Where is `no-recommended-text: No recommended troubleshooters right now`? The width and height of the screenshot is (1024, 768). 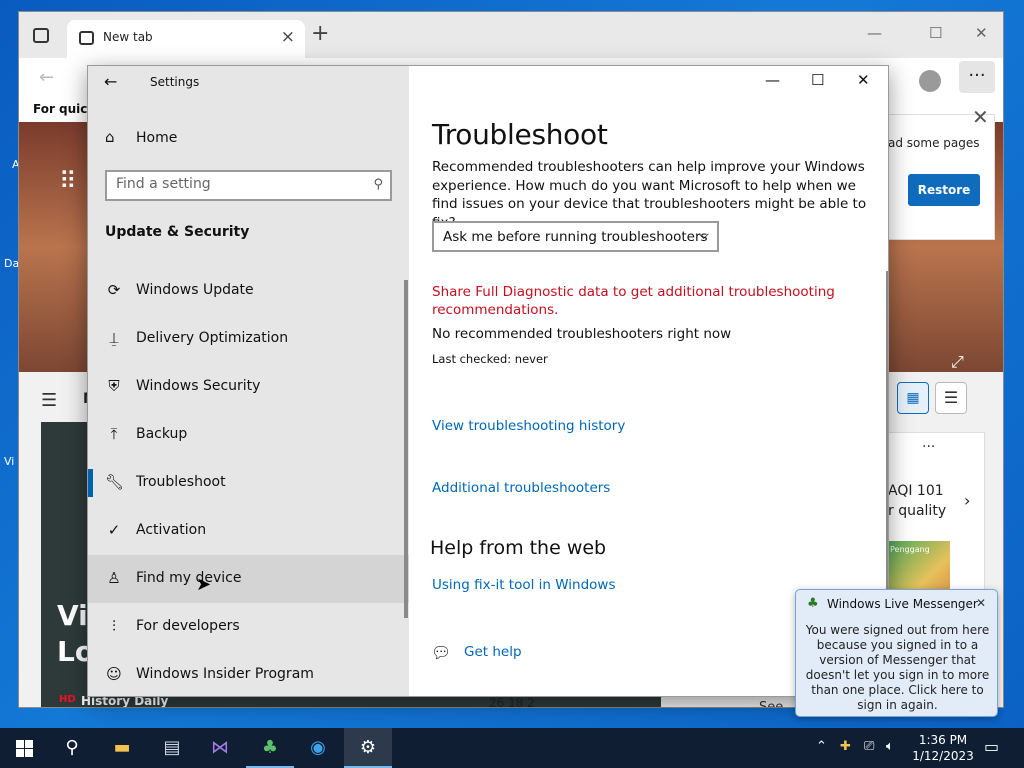
no-recommended-text: No recommended troubleshooters right now is located at coordinates (582, 334).